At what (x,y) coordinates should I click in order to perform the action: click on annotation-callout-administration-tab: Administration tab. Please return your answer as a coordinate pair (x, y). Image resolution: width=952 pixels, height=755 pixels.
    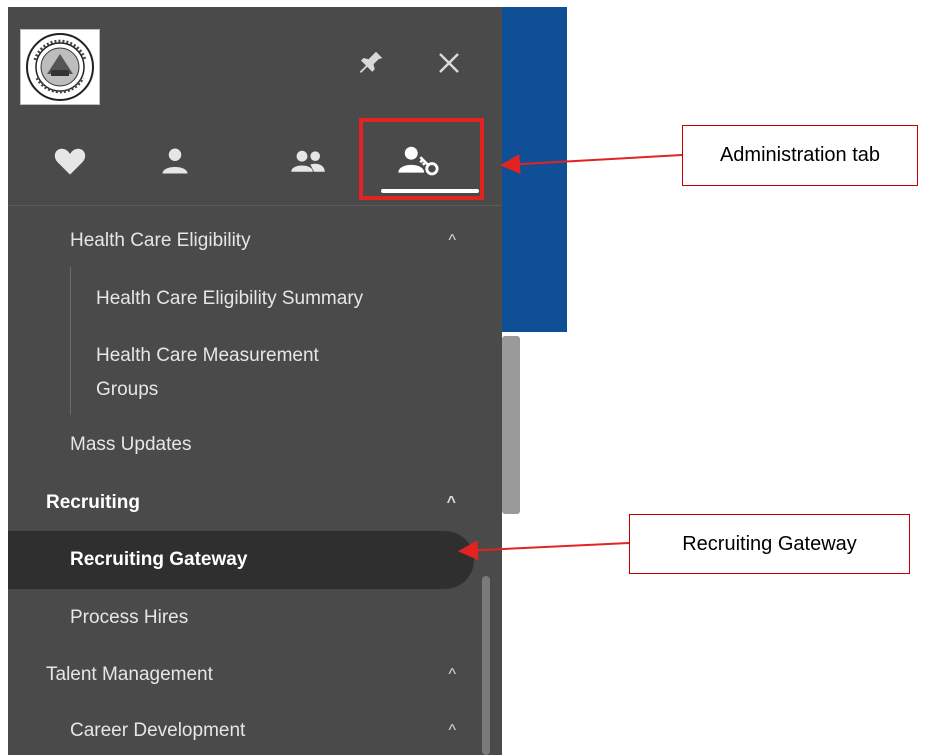
    Looking at the image, I should click on (800, 155).